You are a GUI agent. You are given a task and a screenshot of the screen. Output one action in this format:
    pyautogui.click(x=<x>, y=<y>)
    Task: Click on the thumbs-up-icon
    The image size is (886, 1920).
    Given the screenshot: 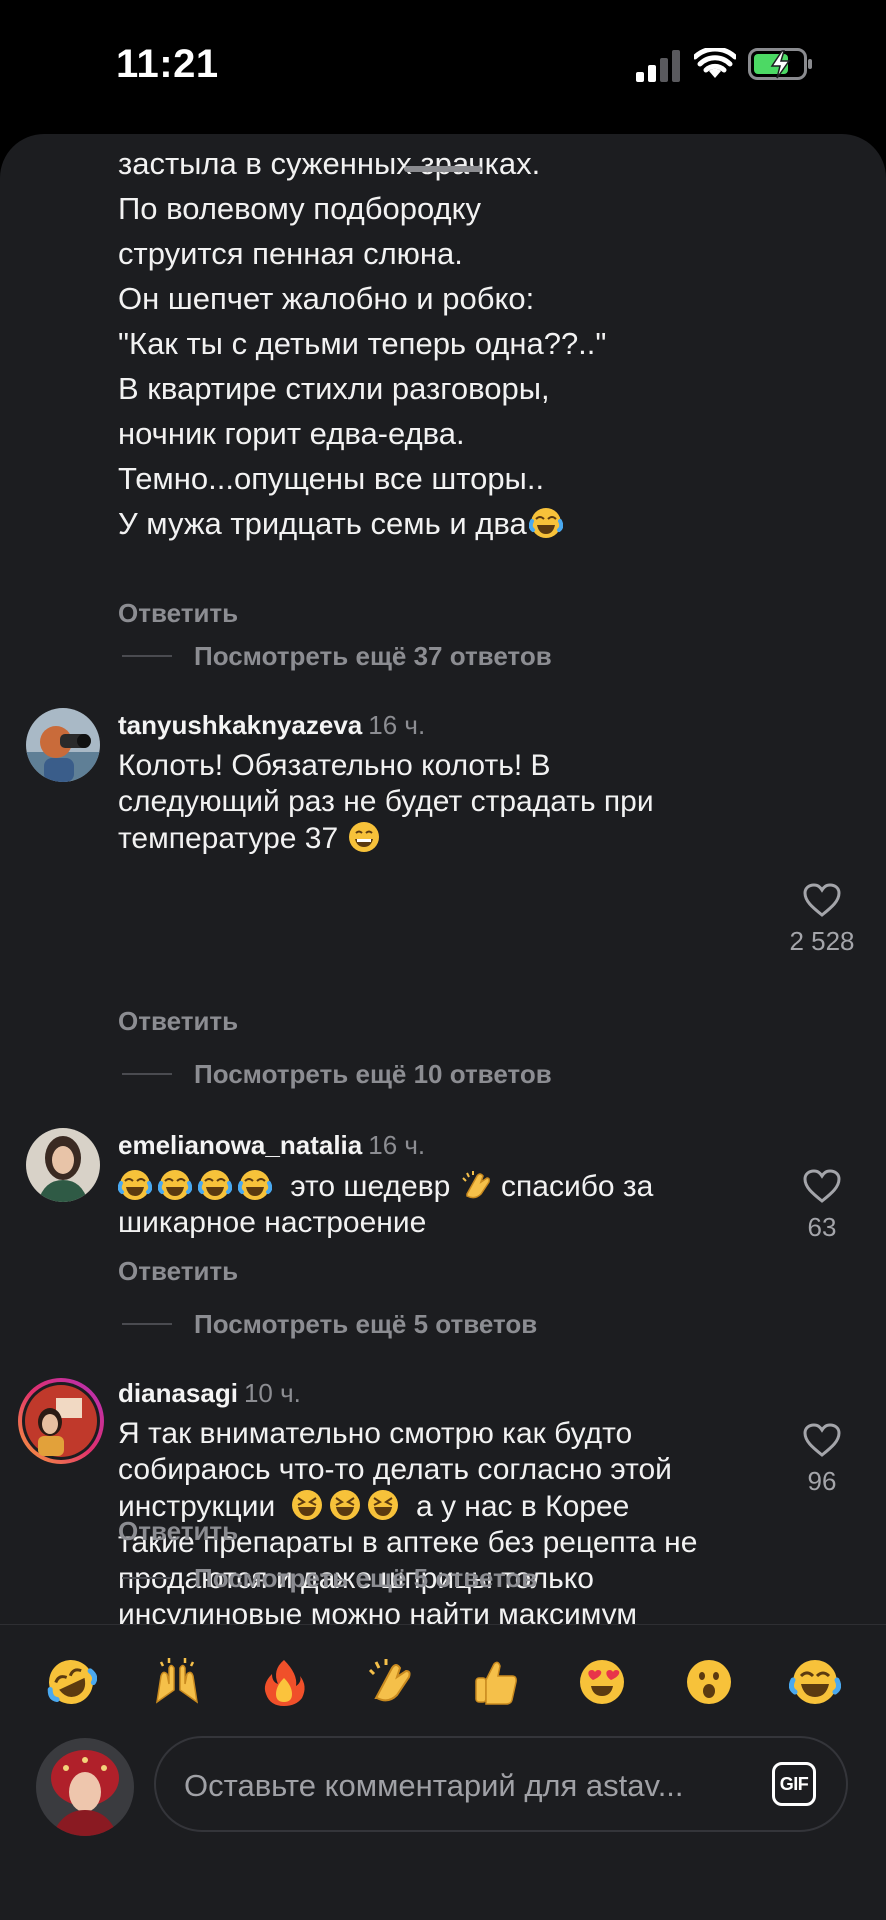 What is the action you would take?
    pyautogui.click(x=496, y=1683)
    